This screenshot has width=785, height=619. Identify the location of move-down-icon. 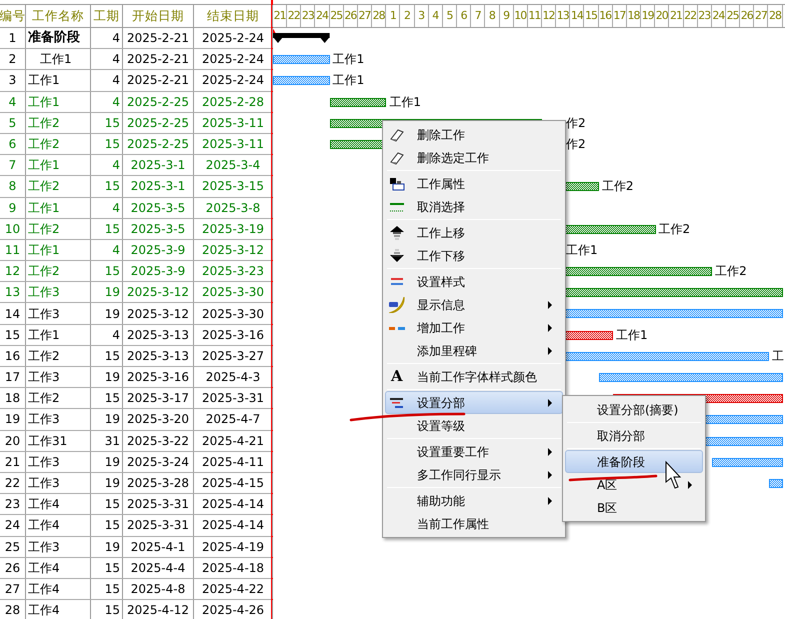
(397, 256).